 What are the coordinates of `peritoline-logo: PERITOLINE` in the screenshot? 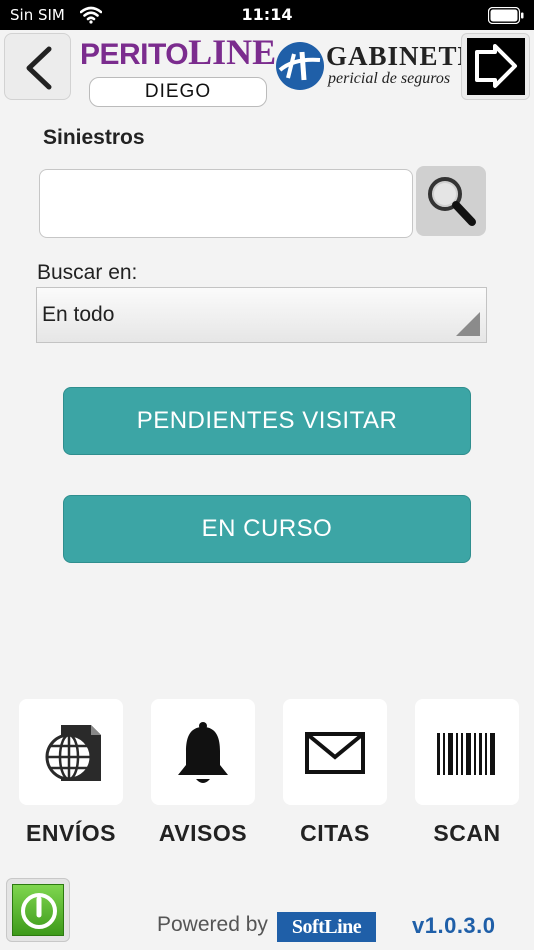 It's located at (178, 51).